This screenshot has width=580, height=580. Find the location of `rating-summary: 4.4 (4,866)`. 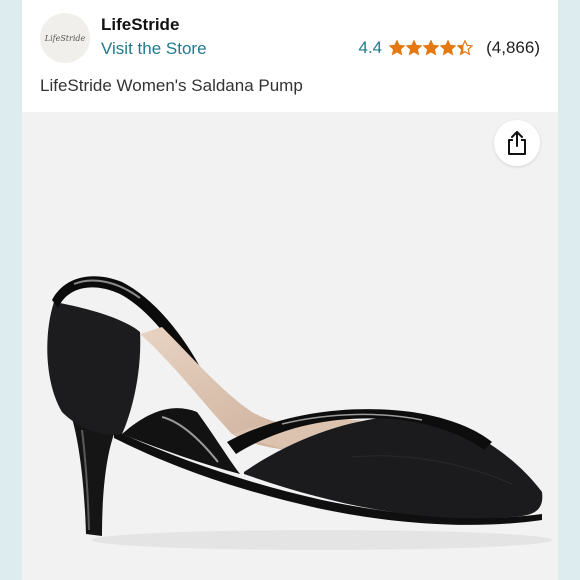

rating-summary: 4.4 (4,866) is located at coordinates (449, 48).